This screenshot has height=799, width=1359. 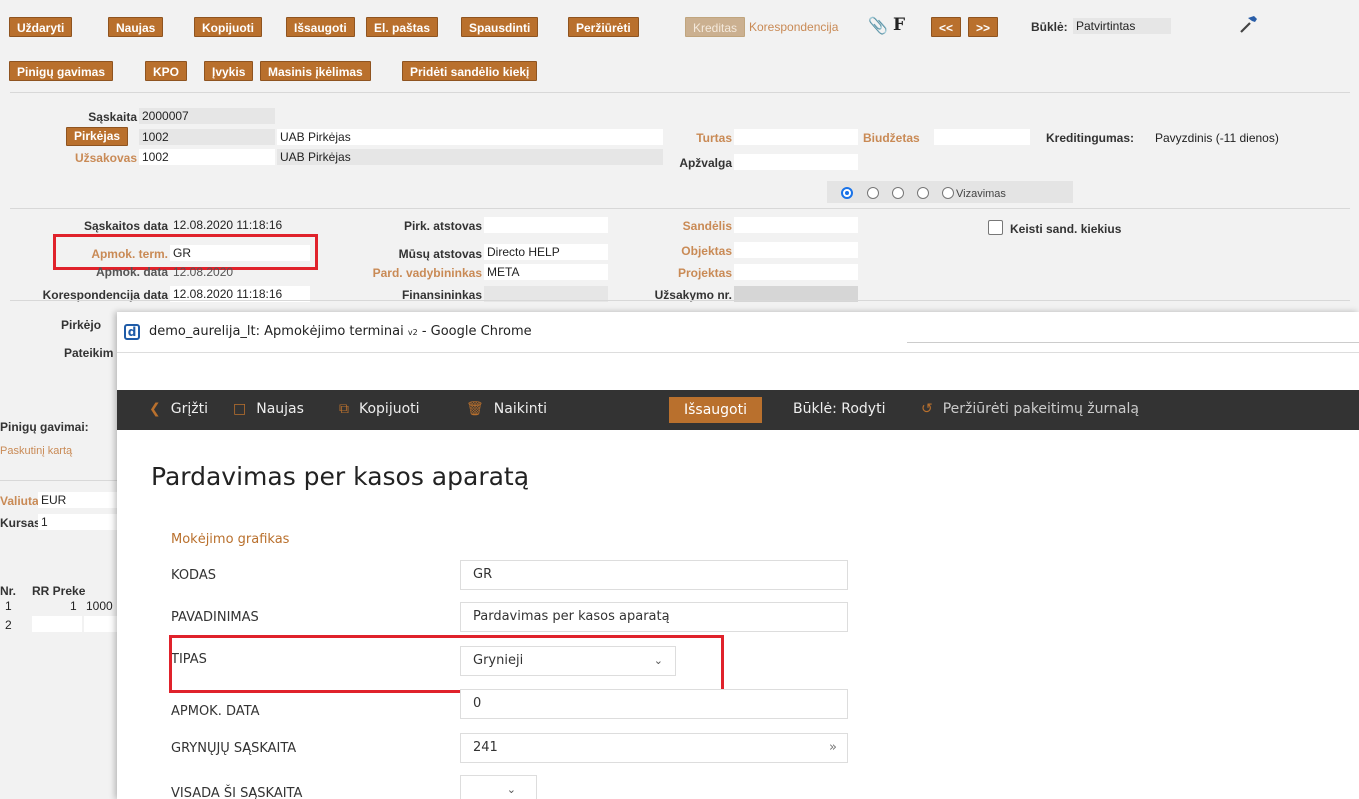 I want to click on buyer-rep-field, so click(x=546, y=225).